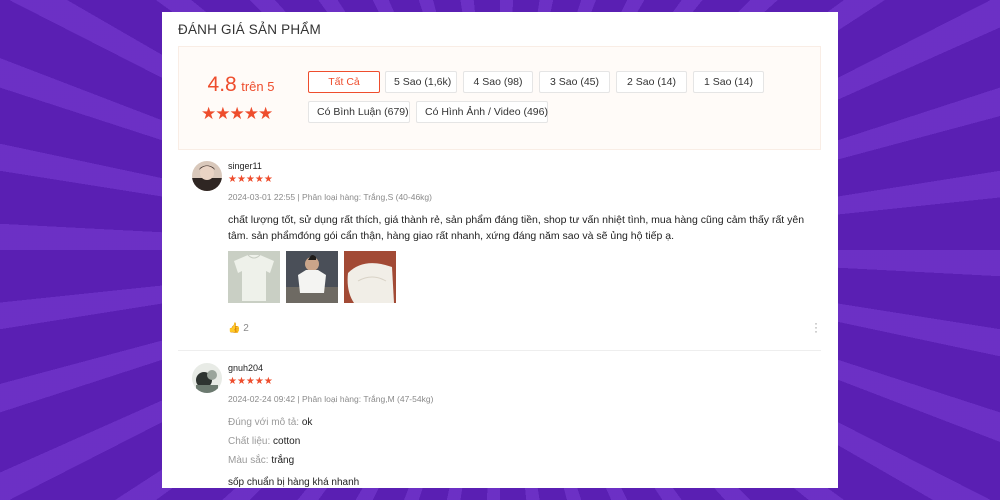 This screenshot has height=500, width=1000. I want to click on filter-5-stars: 5 Sao (1,6k), so click(421, 82).